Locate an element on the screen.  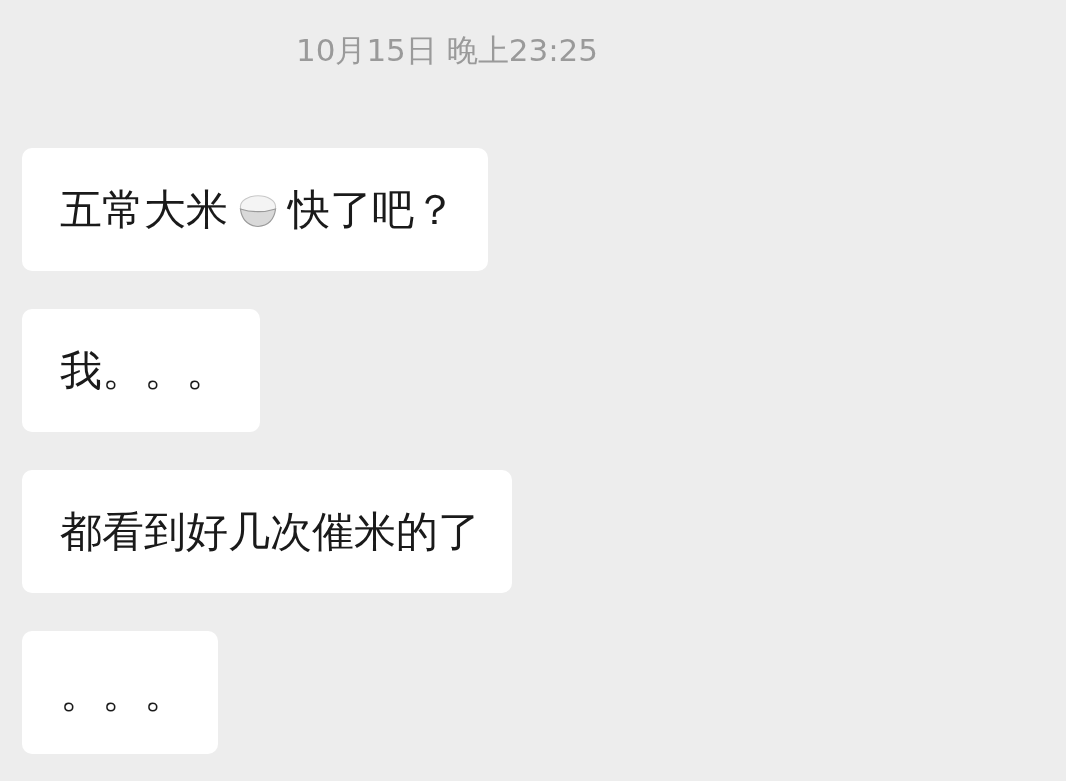
message-text: 快了吧？ is located at coordinates (372, 209).